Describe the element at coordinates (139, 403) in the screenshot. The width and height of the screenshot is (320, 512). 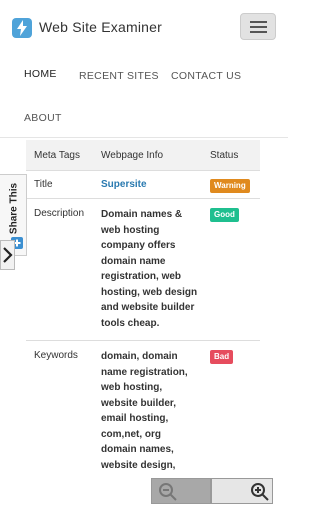
I see `info-line: website builder,` at that location.